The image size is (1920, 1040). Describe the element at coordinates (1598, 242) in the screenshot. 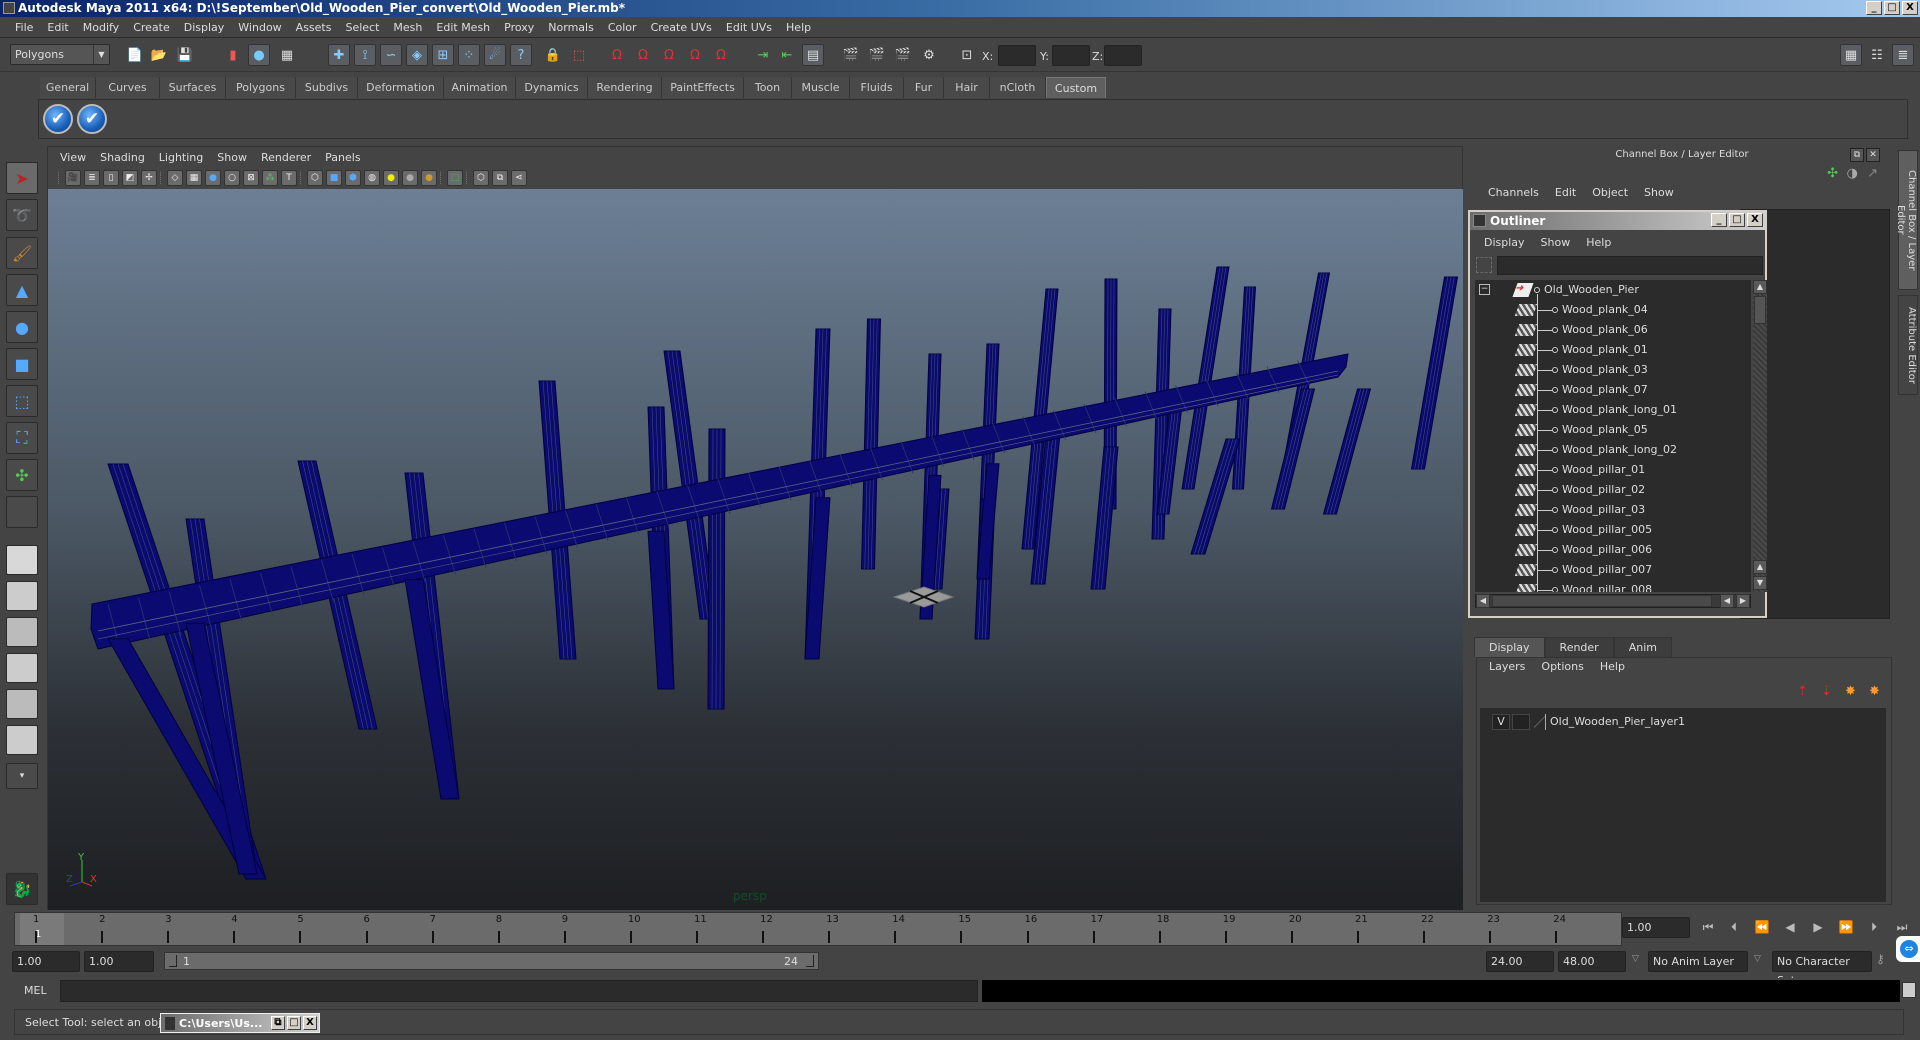

I see `outliner-menu-help: Help` at that location.